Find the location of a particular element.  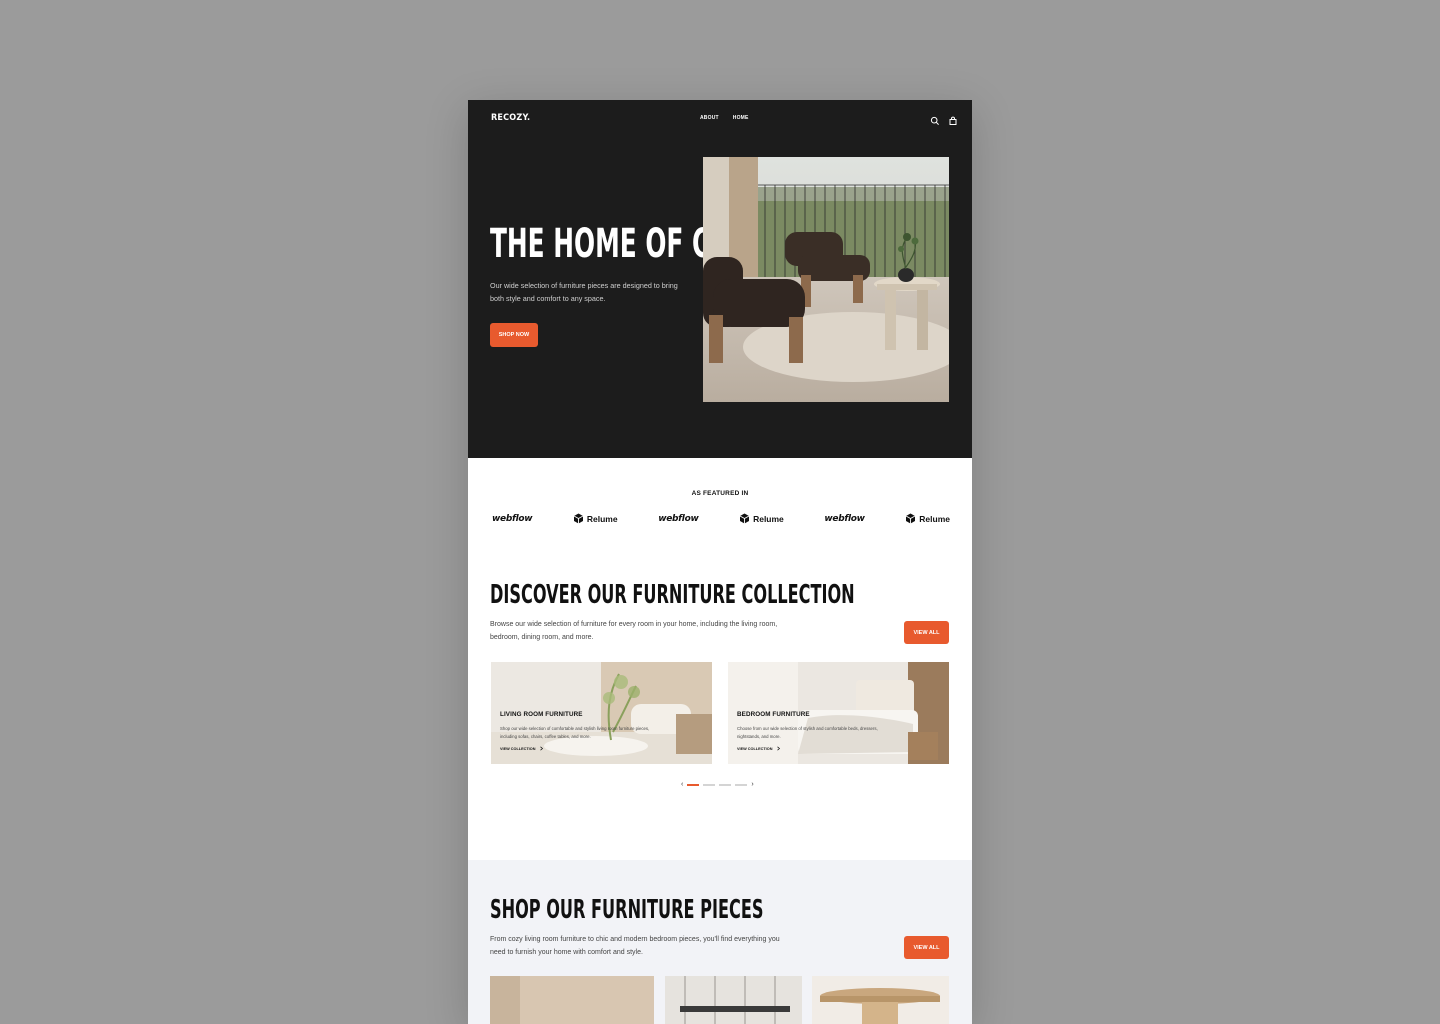

nav-icons is located at coordinates (944, 119).